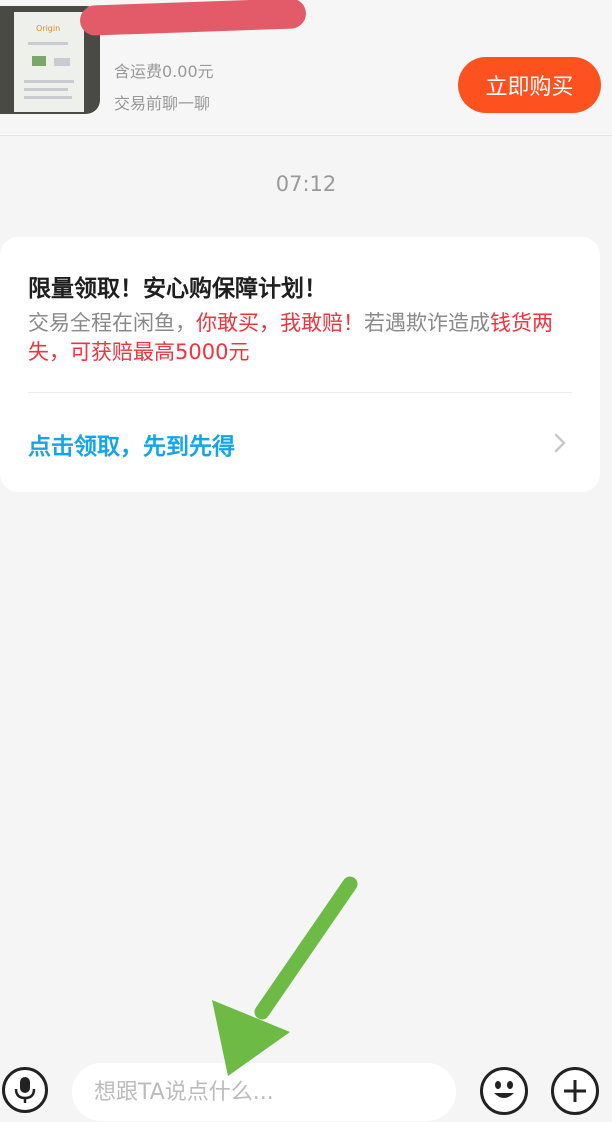 The image size is (612, 1122). I want to click on message-timestamp: 07:12, so click(306, 184).